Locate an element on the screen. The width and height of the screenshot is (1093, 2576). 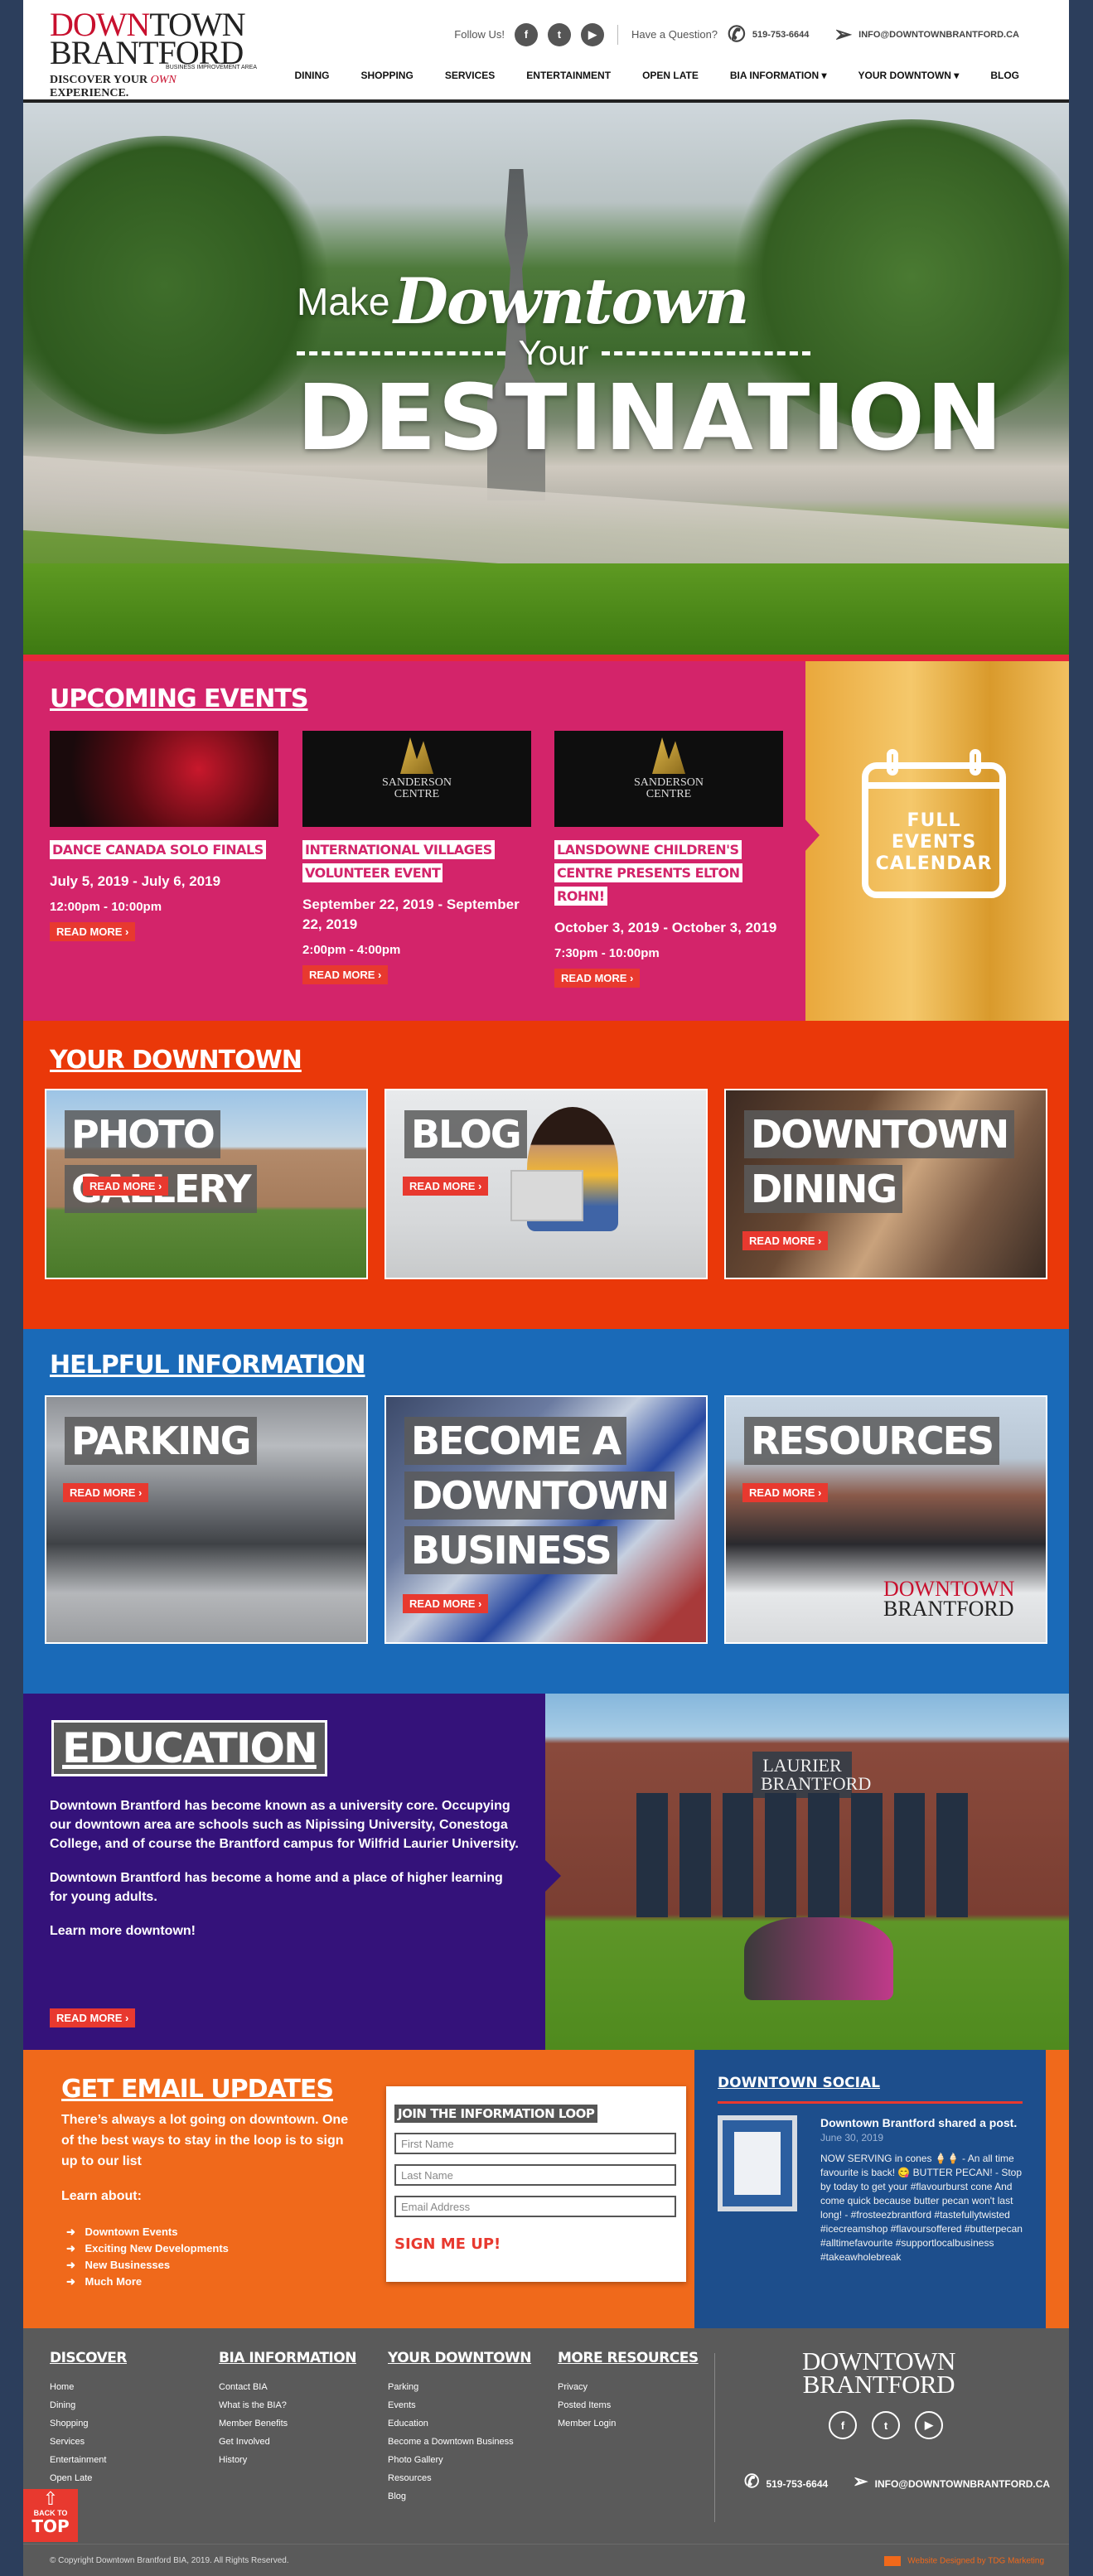
footer-email: ➢ INFO@DOWNTOWNBRANTFORD.CA is located at coordinates (952, 2481).